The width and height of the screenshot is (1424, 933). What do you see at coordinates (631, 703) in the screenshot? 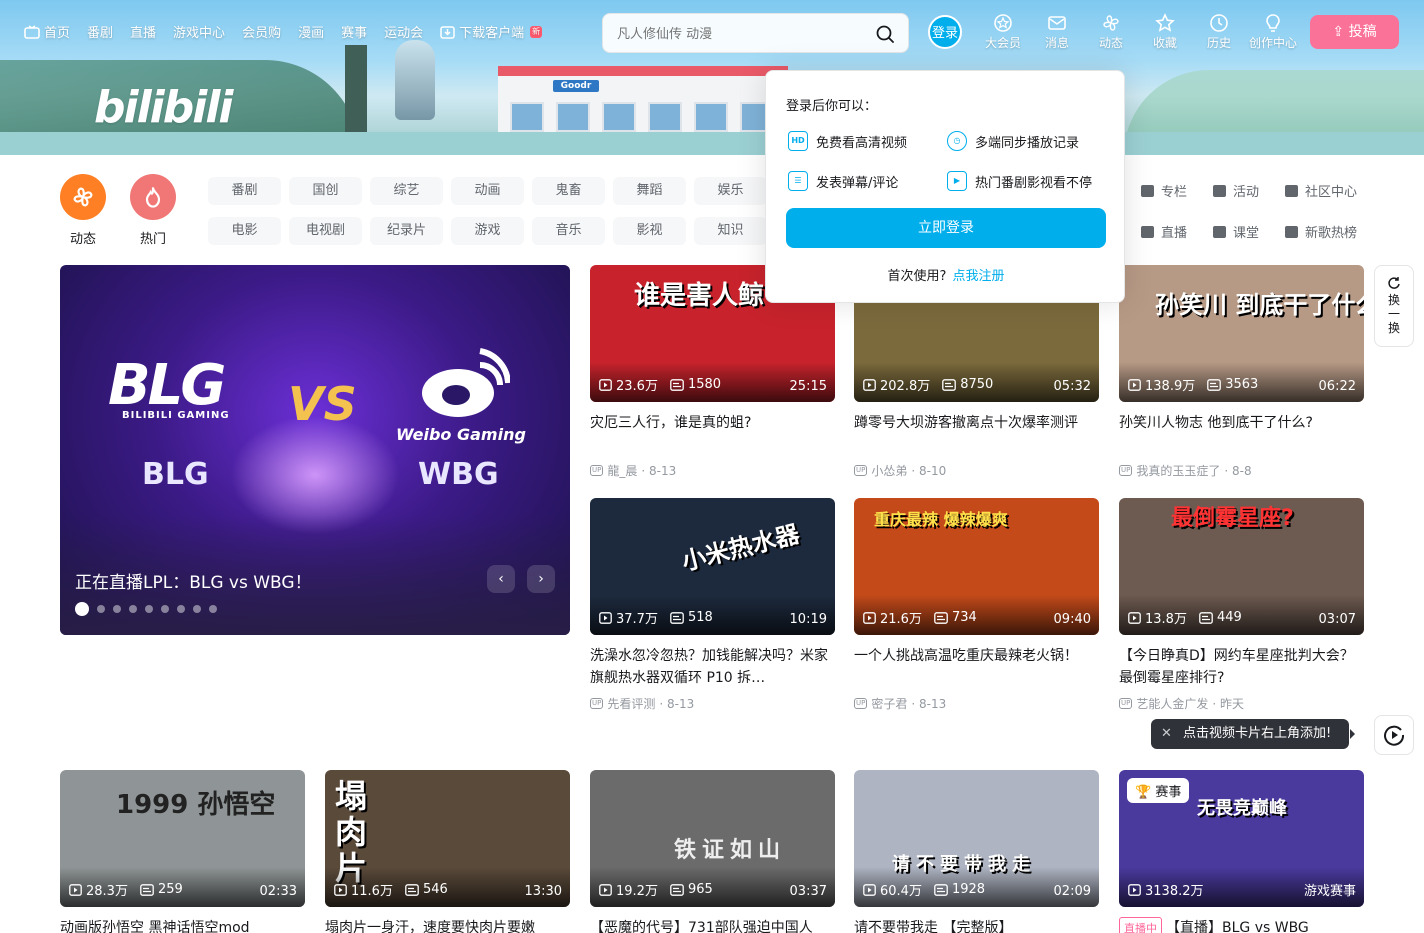
I see `uploader-name: 先看评测` at bounding box center [631, 703].